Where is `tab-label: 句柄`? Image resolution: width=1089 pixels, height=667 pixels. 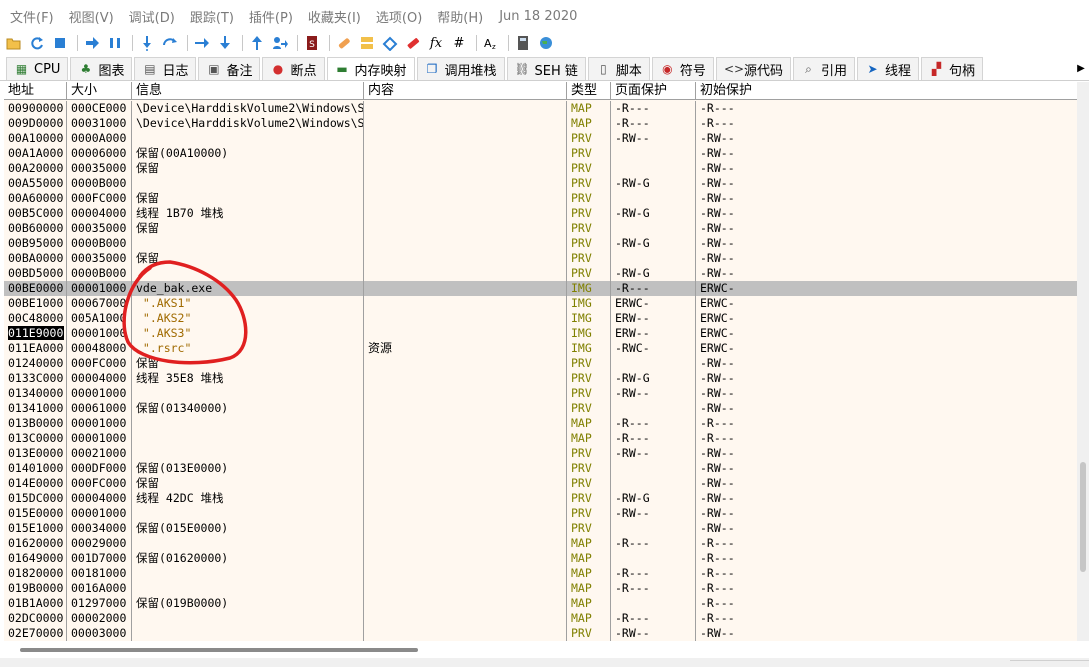
tab-label: 句柄 is located at coordinates (961, 71).